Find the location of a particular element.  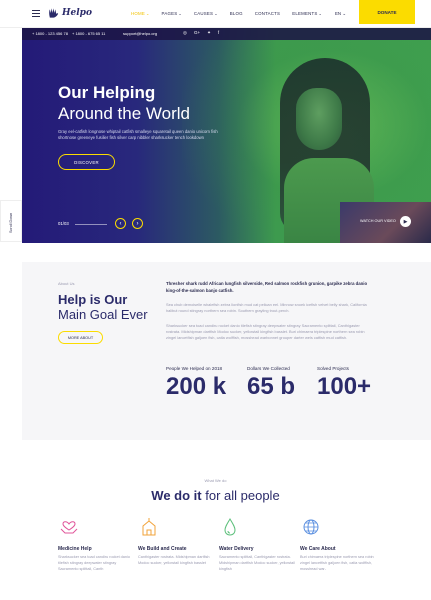

site-logo: Helpo is located at coordinates (70, 13).